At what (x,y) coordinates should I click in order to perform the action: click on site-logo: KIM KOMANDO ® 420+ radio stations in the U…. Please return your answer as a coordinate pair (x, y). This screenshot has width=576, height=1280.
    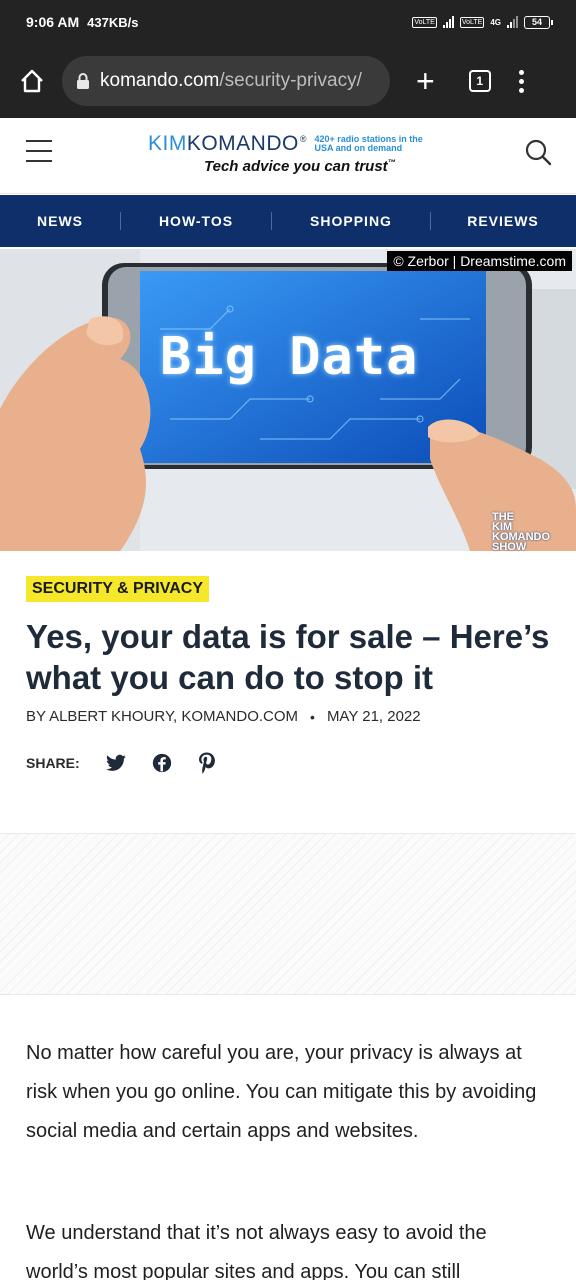
    Looking at the image, I should click on (303, 153).